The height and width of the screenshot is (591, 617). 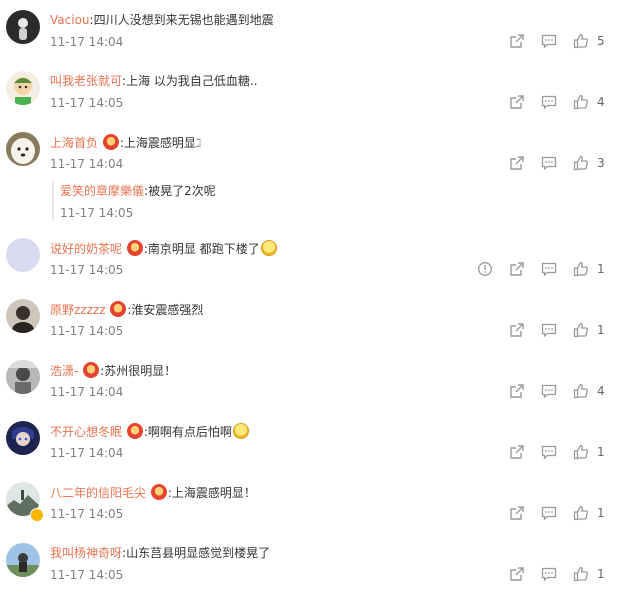 I want to click on reply-text: 被晃了2次呢, so click(x=182, y=191).